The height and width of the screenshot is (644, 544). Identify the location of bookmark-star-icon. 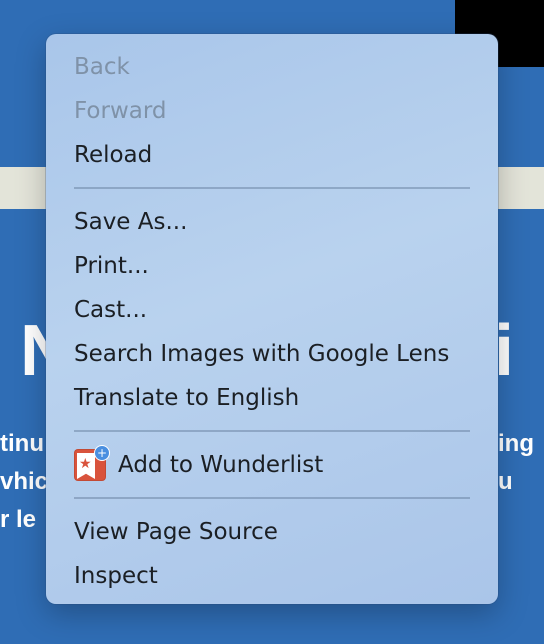
(86, 466).